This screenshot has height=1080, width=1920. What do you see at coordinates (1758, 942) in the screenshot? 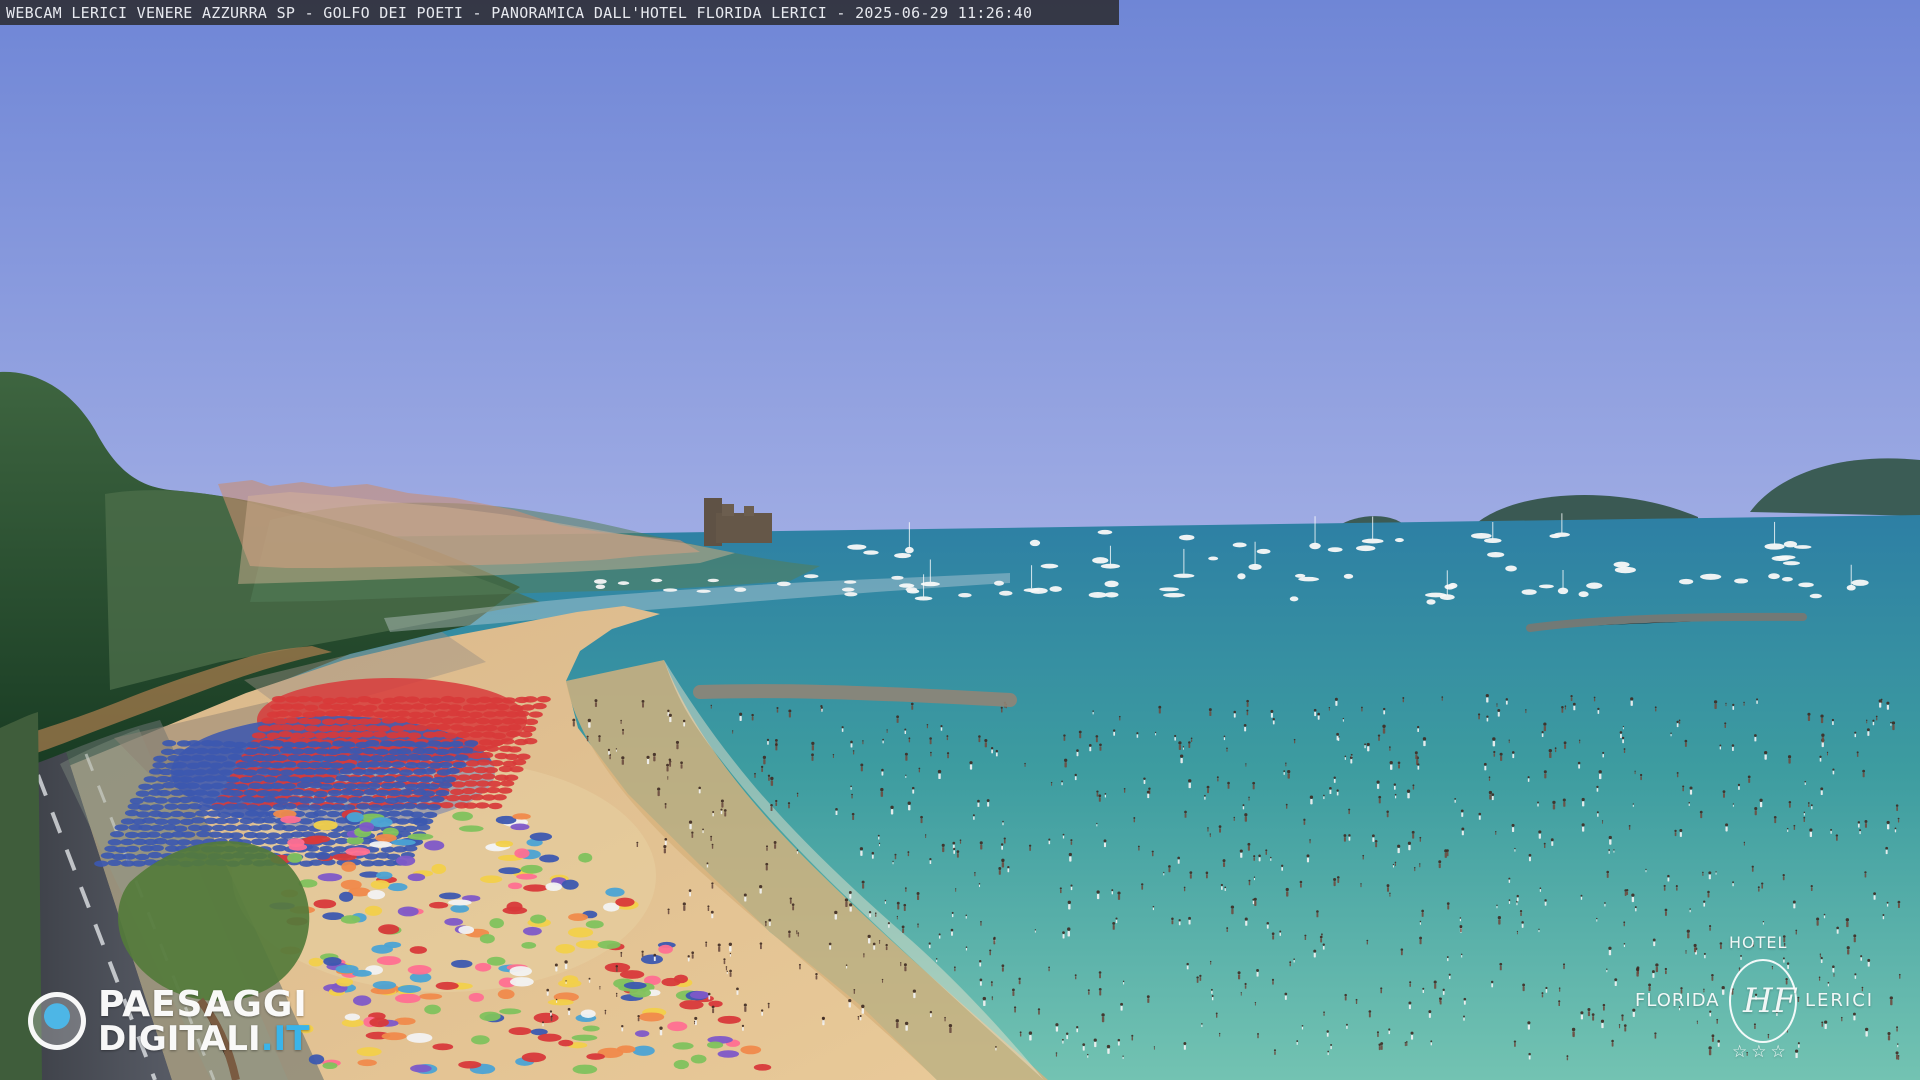
I see `hotel-logo-top: HOTEL` at bounding box center [1758, 942].